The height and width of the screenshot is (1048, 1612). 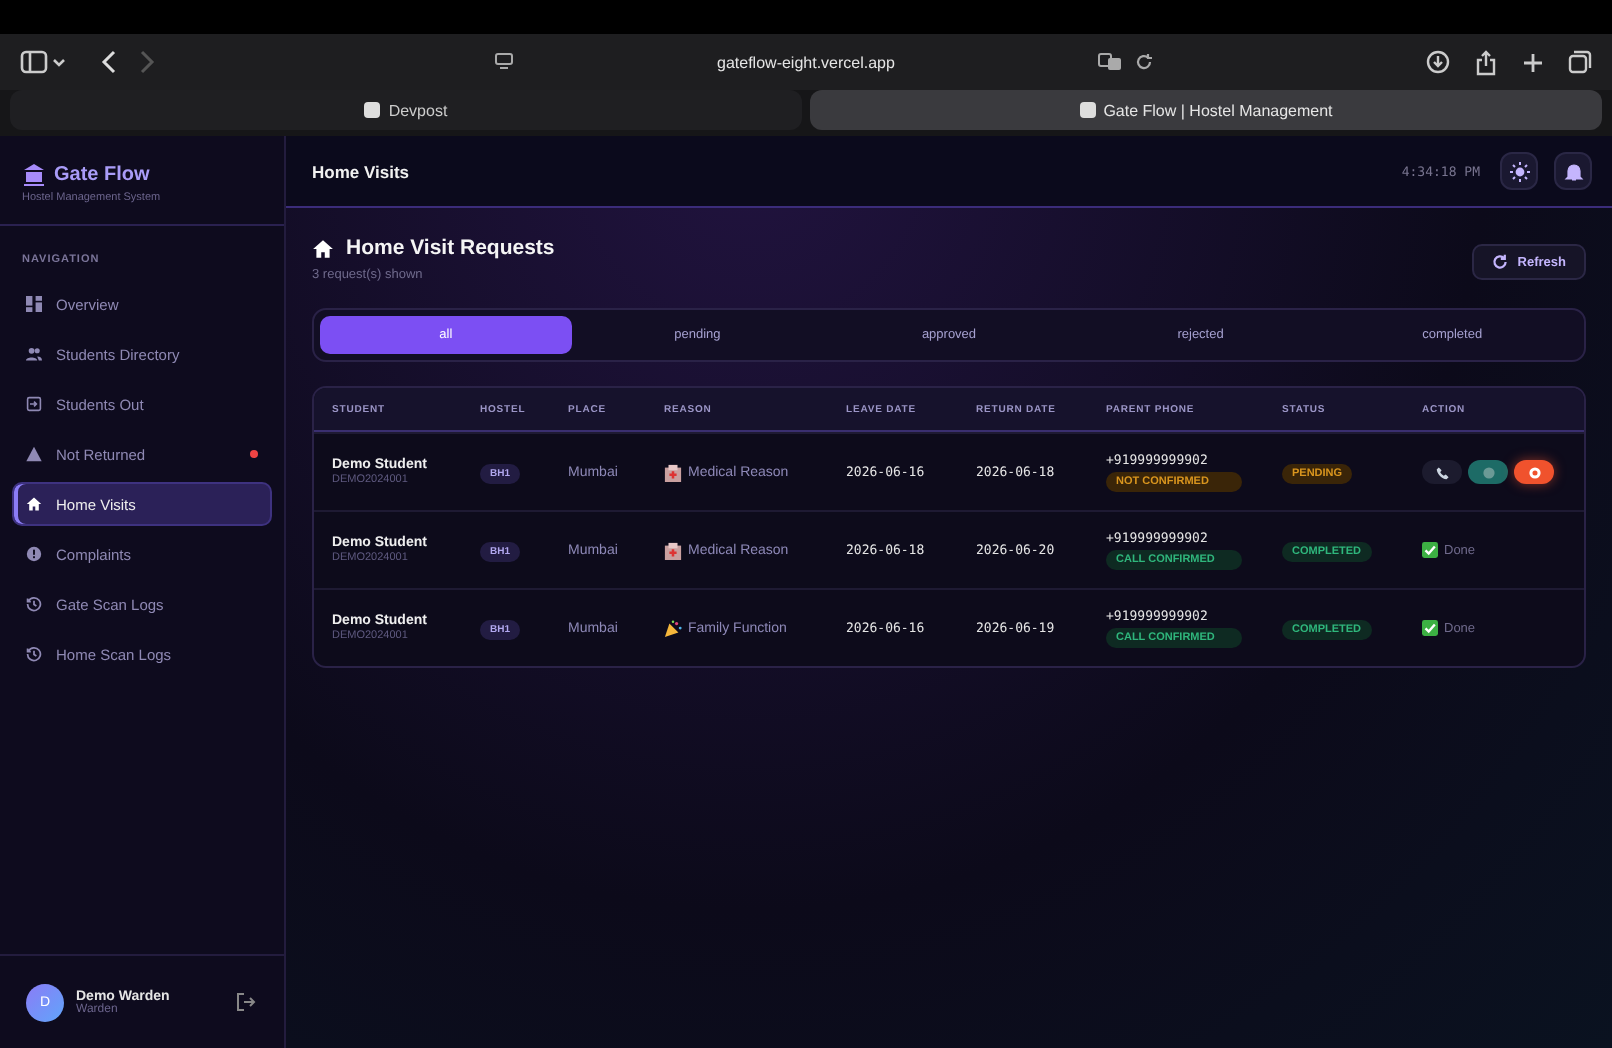 I want to click on back-icon, so click(x=110, y=62).